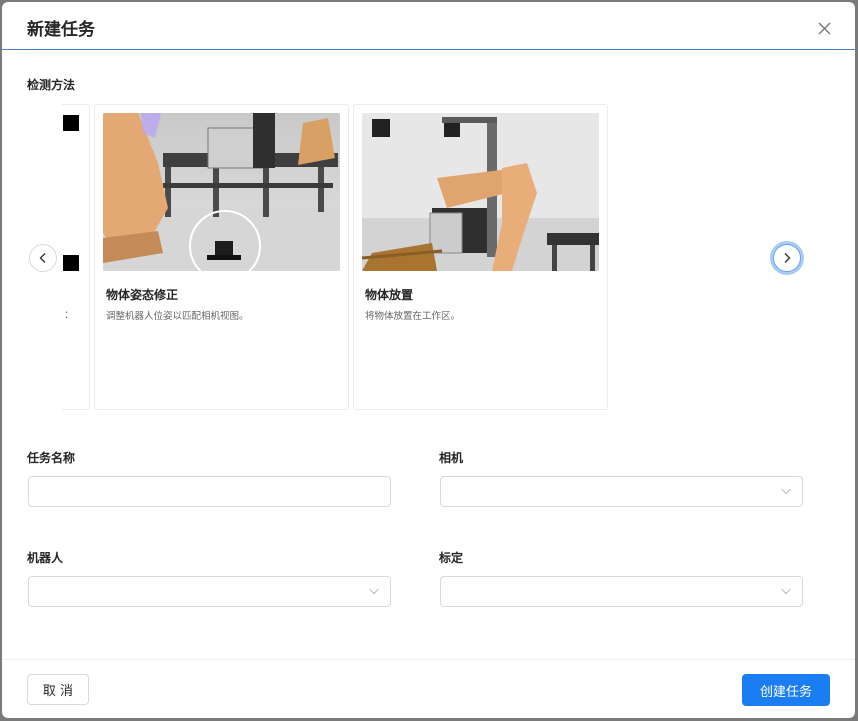 The height and width of the screenshot is (721, 858). What do you see at coordinates (389, 295) in the screenshot?
I see `card-title-object-placement: 物体放置` at bounding box center [389, 295].